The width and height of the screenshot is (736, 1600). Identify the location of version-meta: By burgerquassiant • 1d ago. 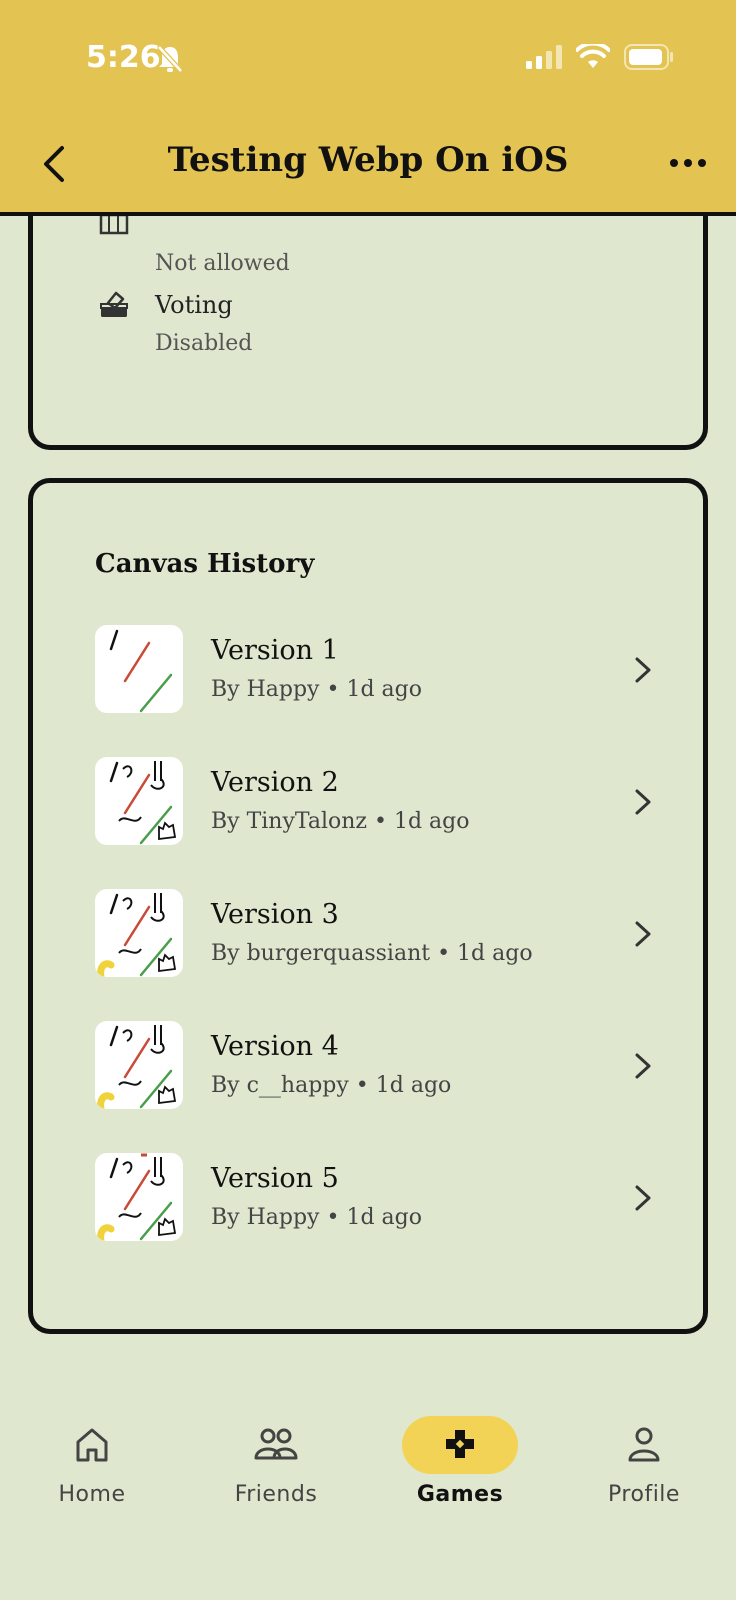
(372, 953).